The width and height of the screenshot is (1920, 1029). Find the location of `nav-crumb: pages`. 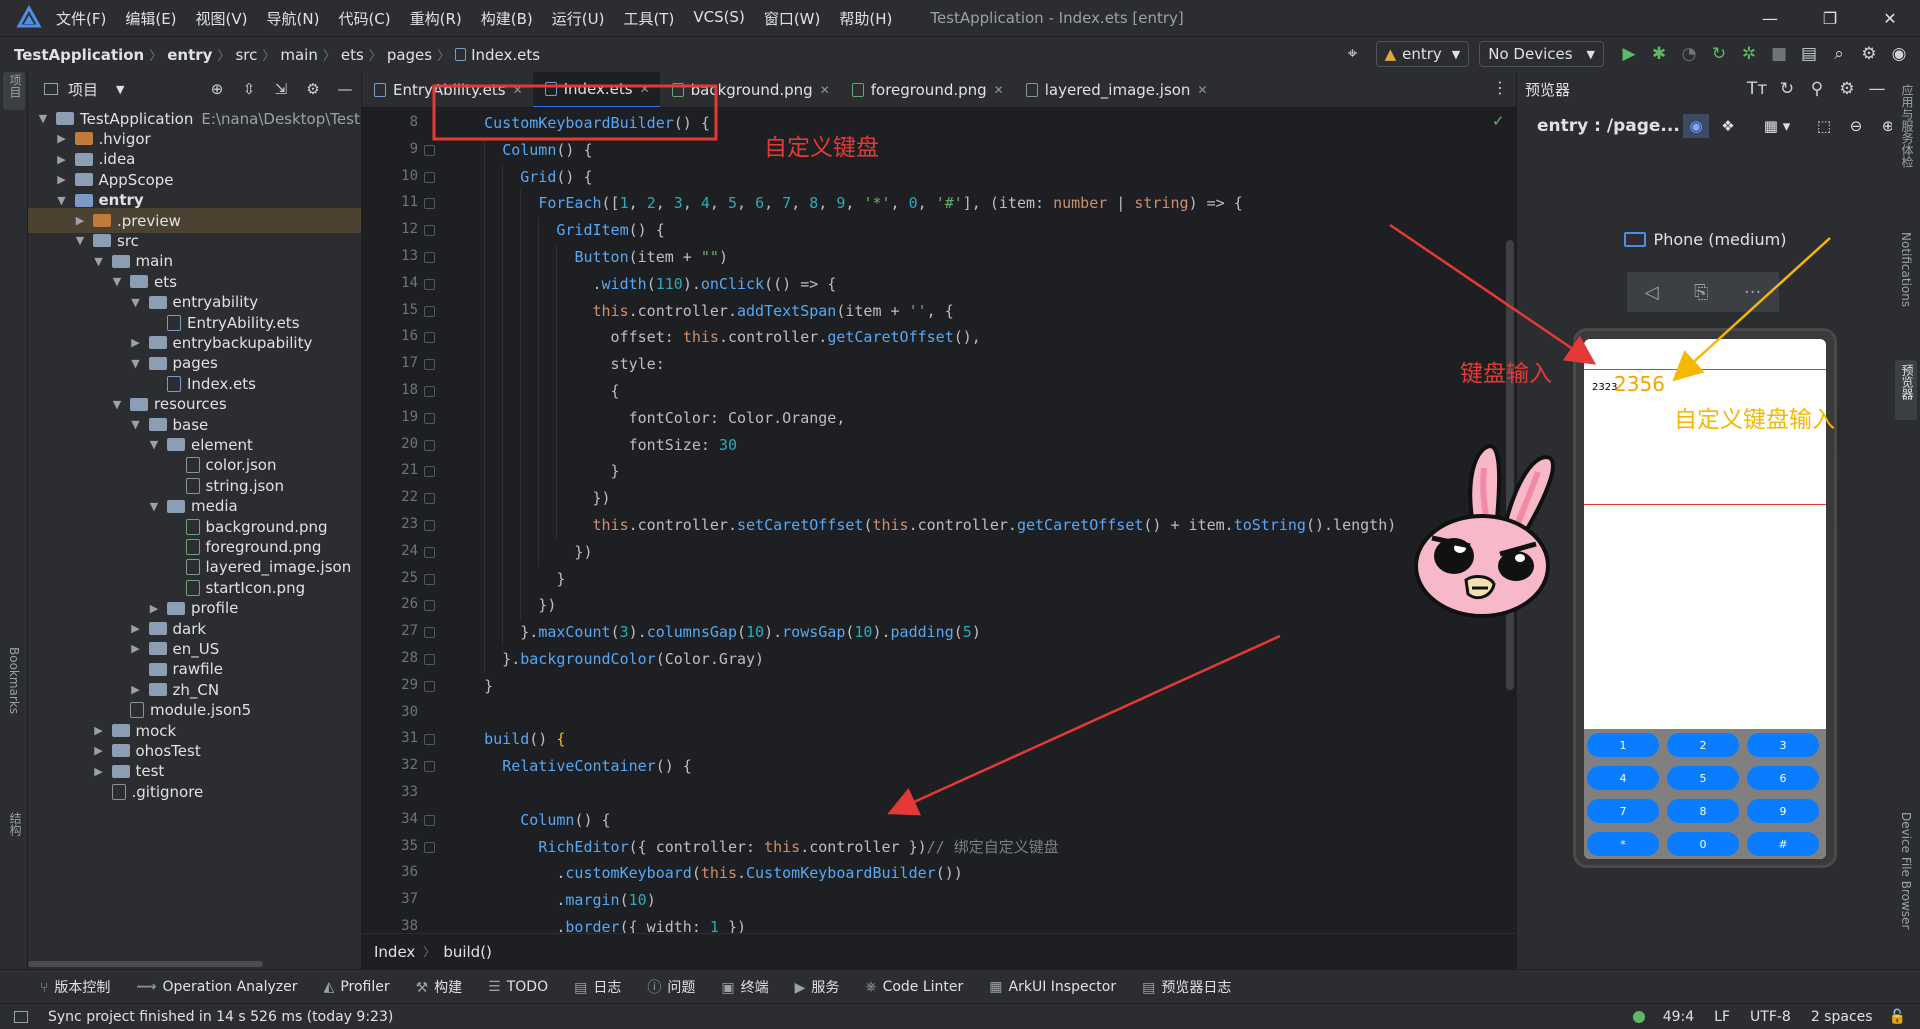

nav-crumb: pages is located at coordinates (409, 55).